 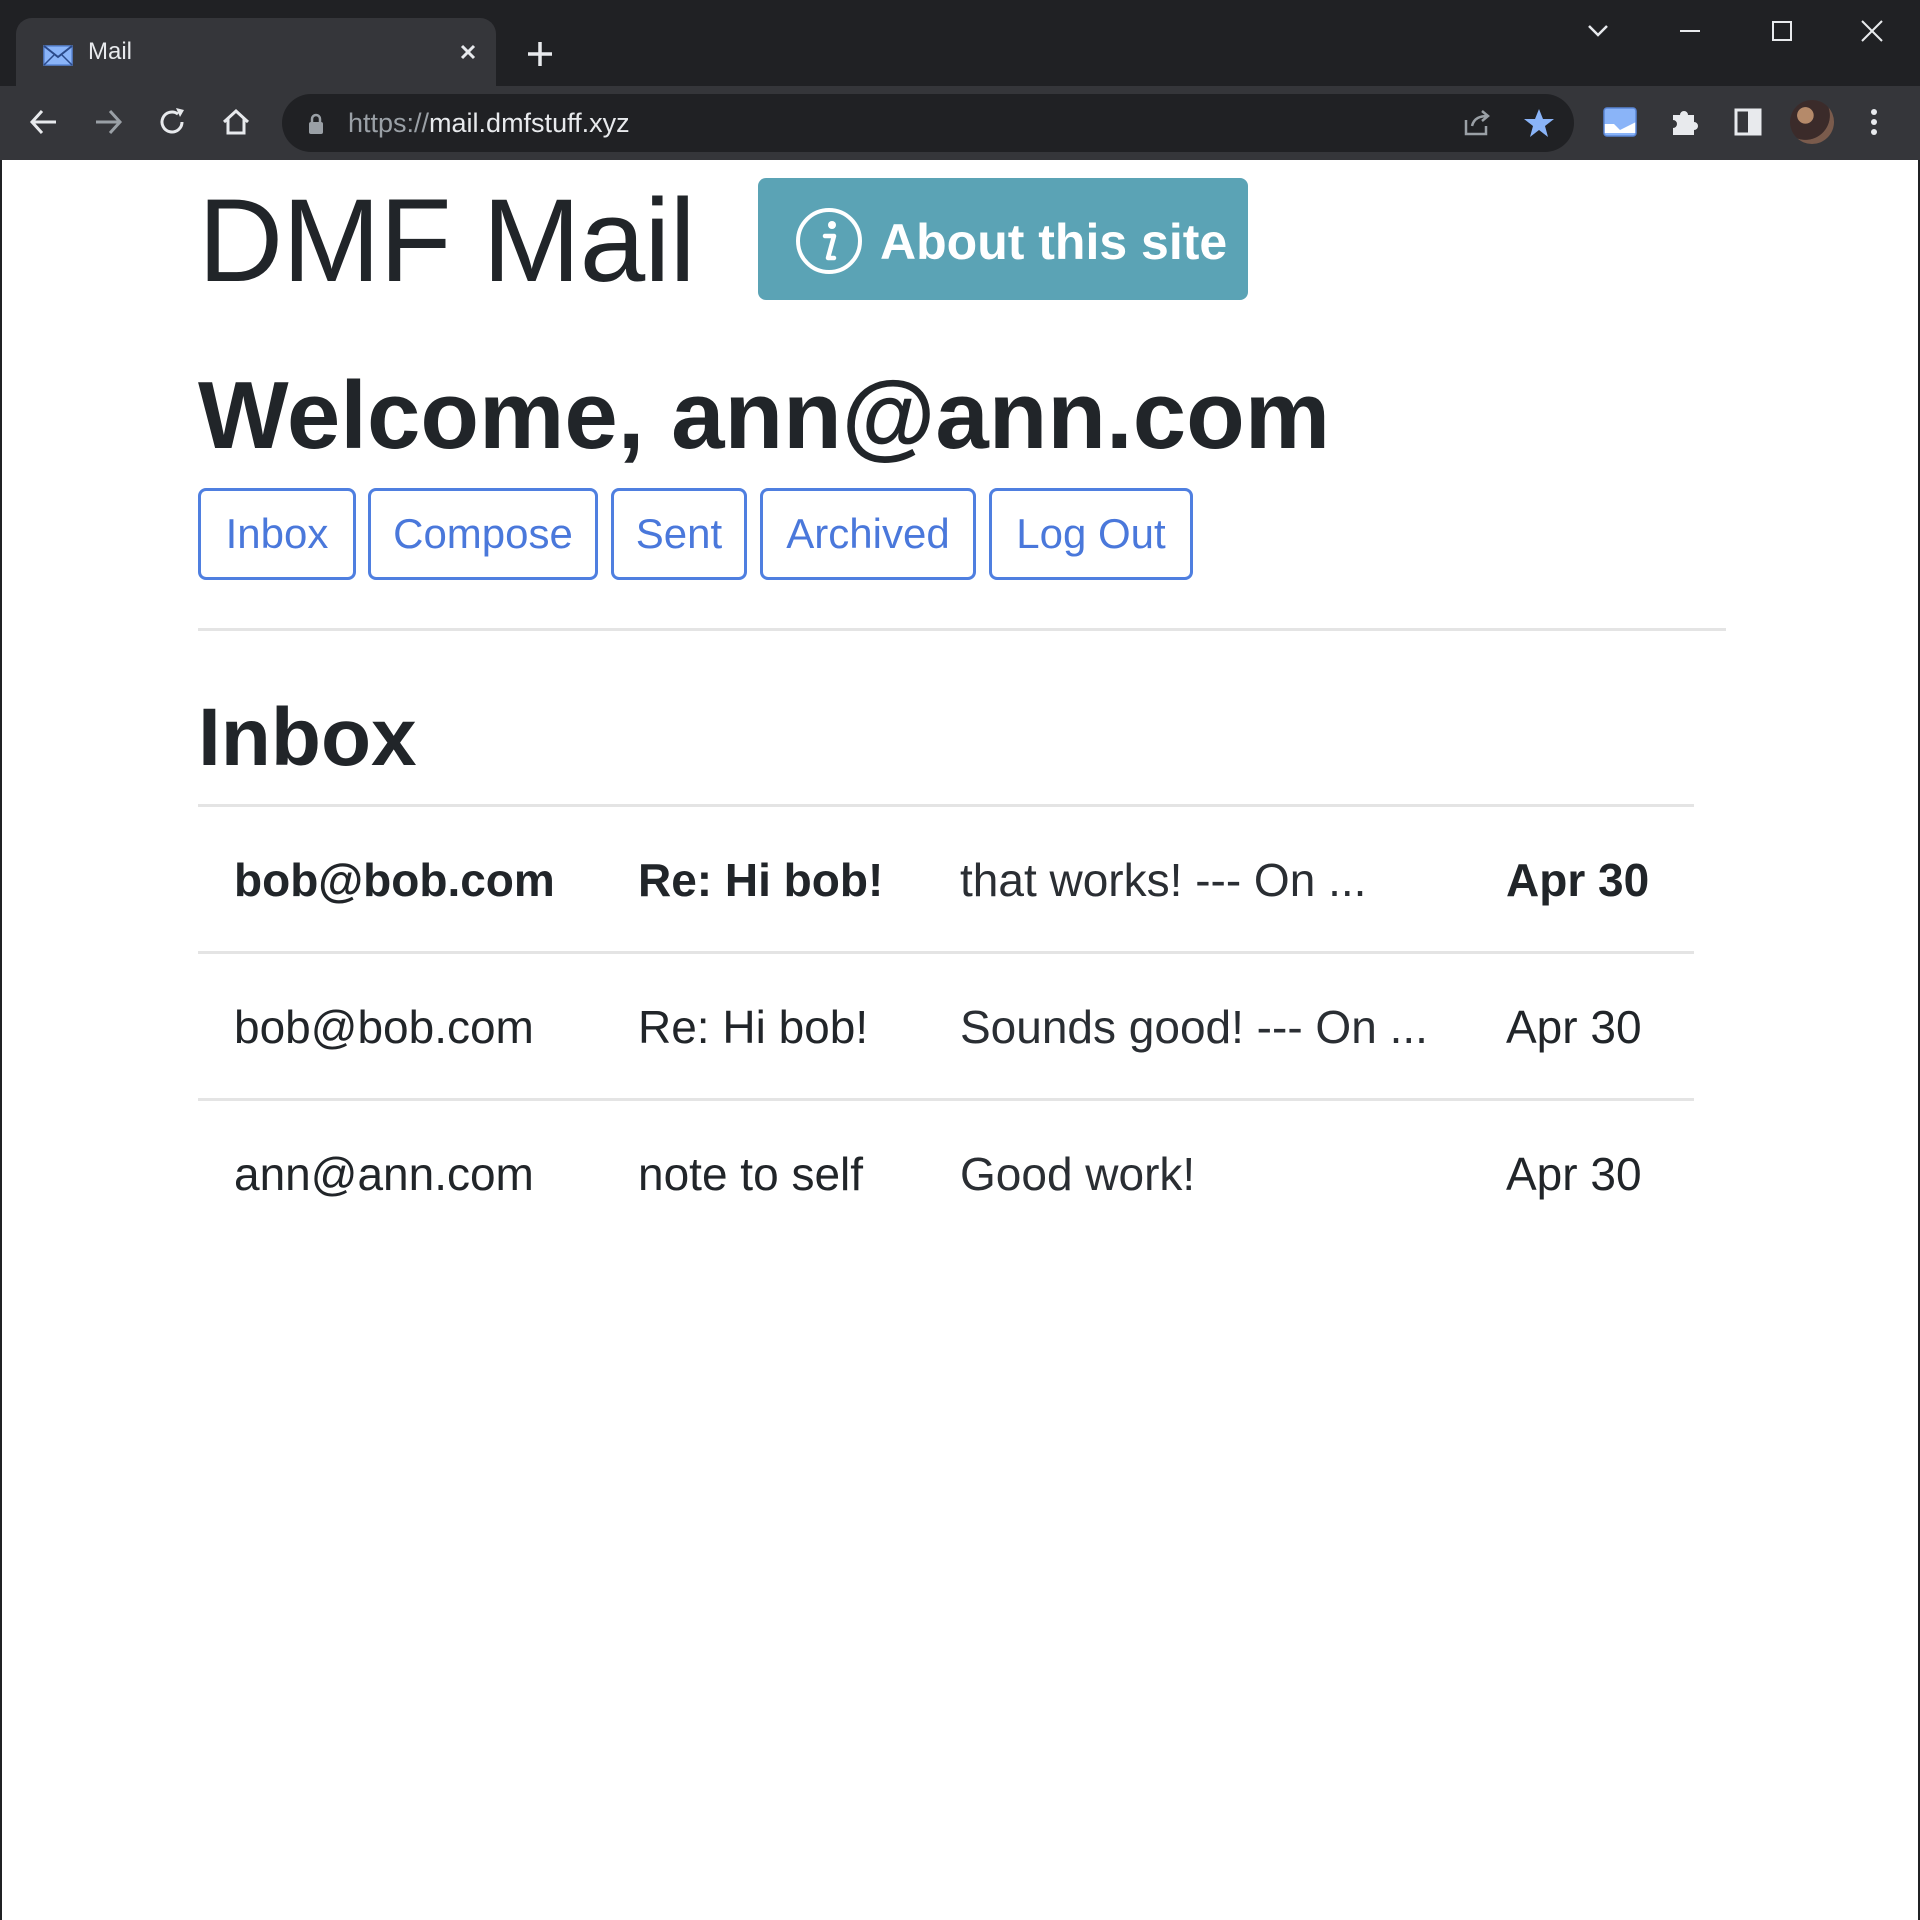 What do you see at coordinates (1078, 1174) in the screenshot?
I see `email-preview: Good work!` at bounding box center [1078, 1174].